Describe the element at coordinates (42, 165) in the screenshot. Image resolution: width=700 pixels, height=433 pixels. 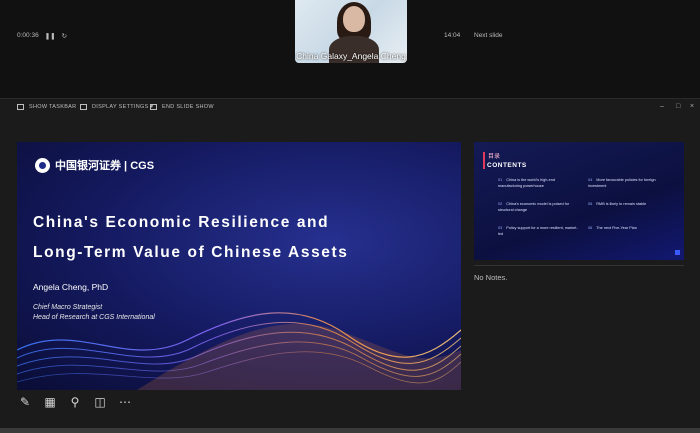
I see `logo-mark-icon` at that location.